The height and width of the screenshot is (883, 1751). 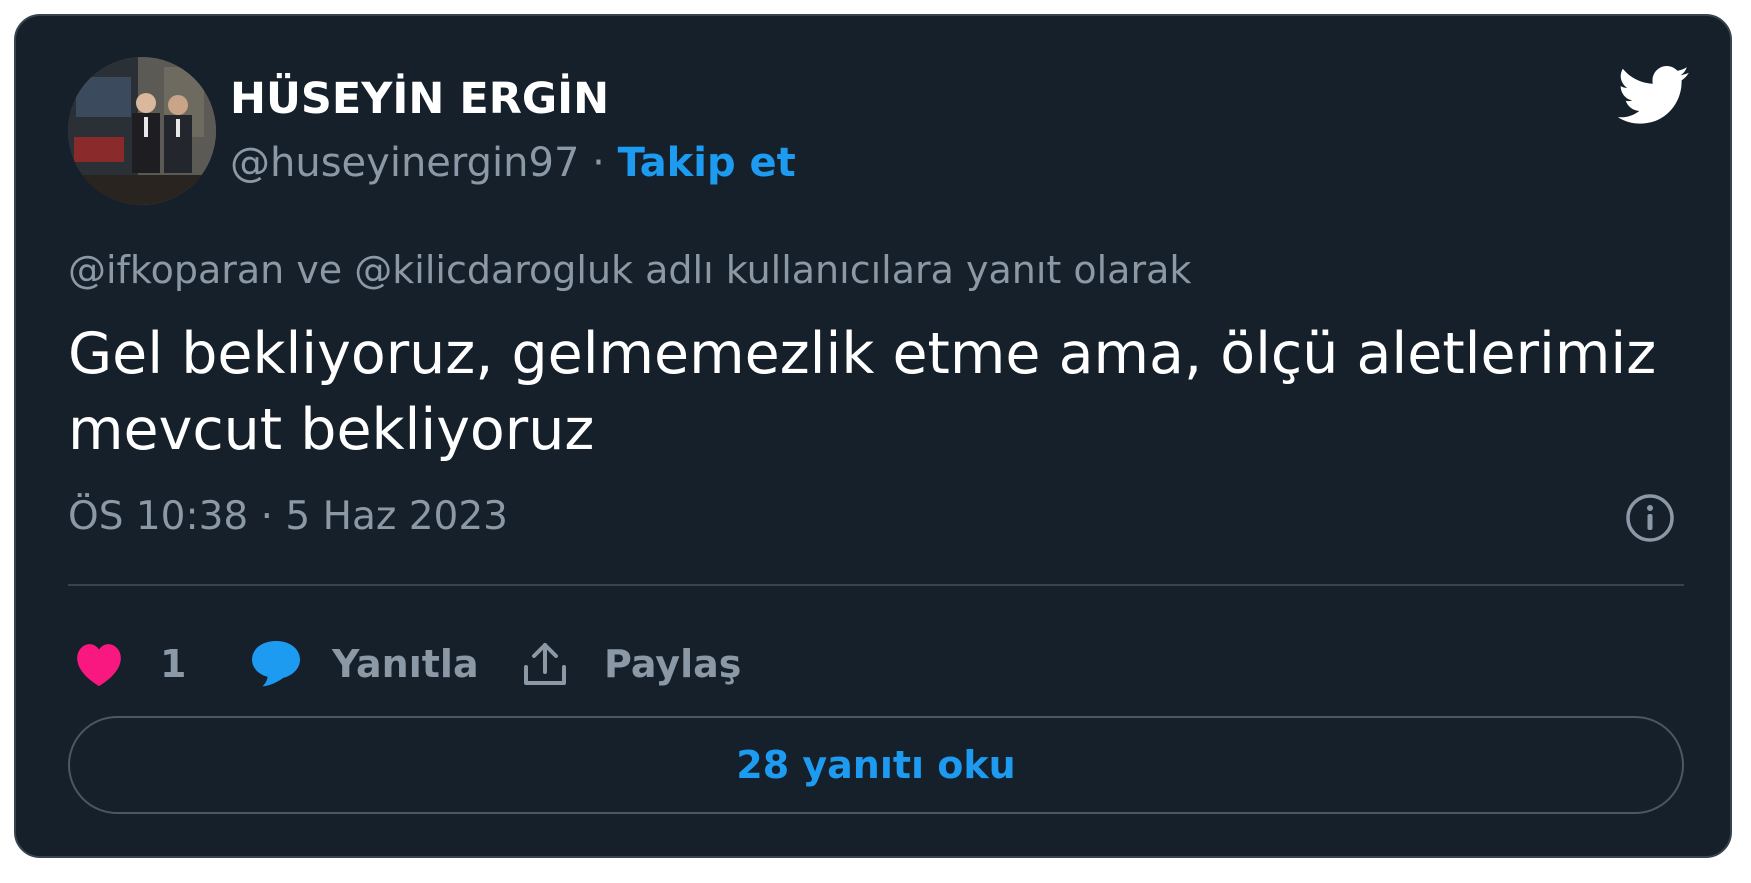 I want to click on heart-icon, so click(x=99, y=665).